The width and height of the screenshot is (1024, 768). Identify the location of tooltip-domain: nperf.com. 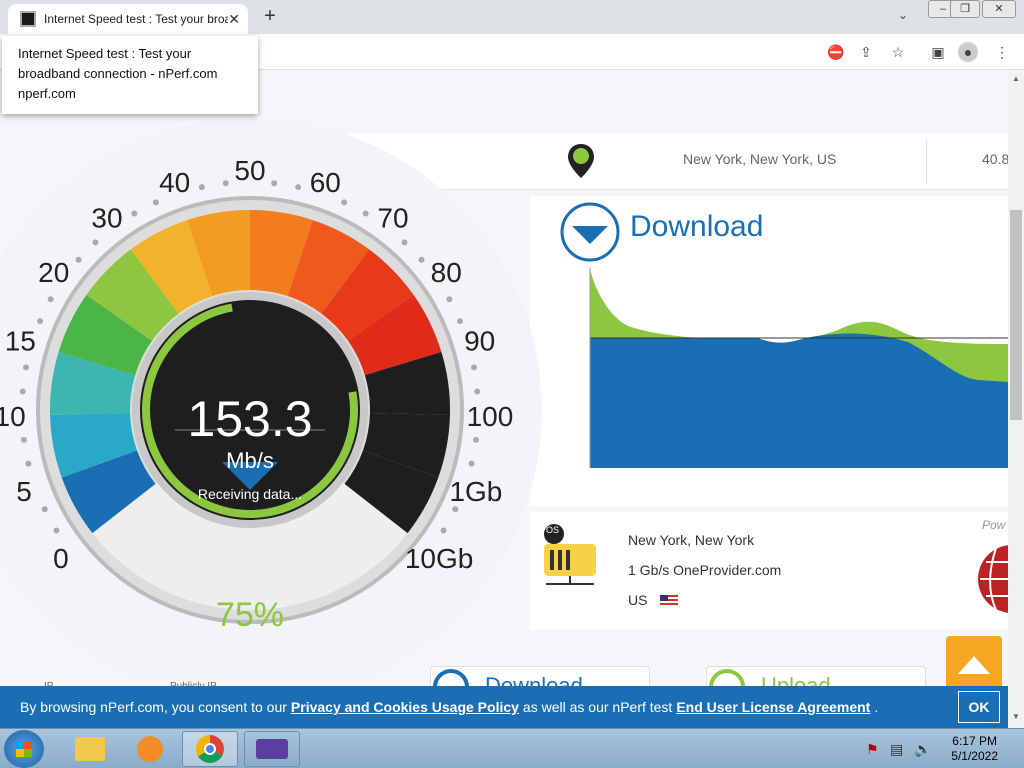
(47, 93).